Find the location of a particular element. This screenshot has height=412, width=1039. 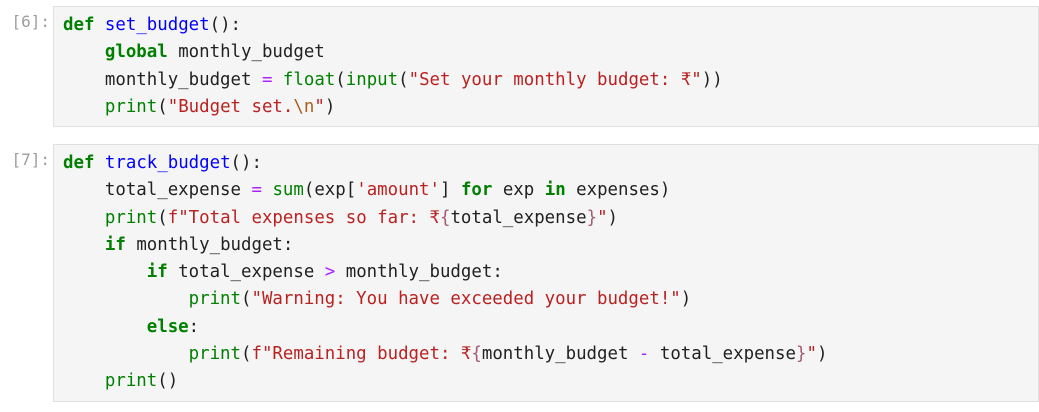

code-token: "Set your monthly budget: ₹" is located at coordinates (555, 79).